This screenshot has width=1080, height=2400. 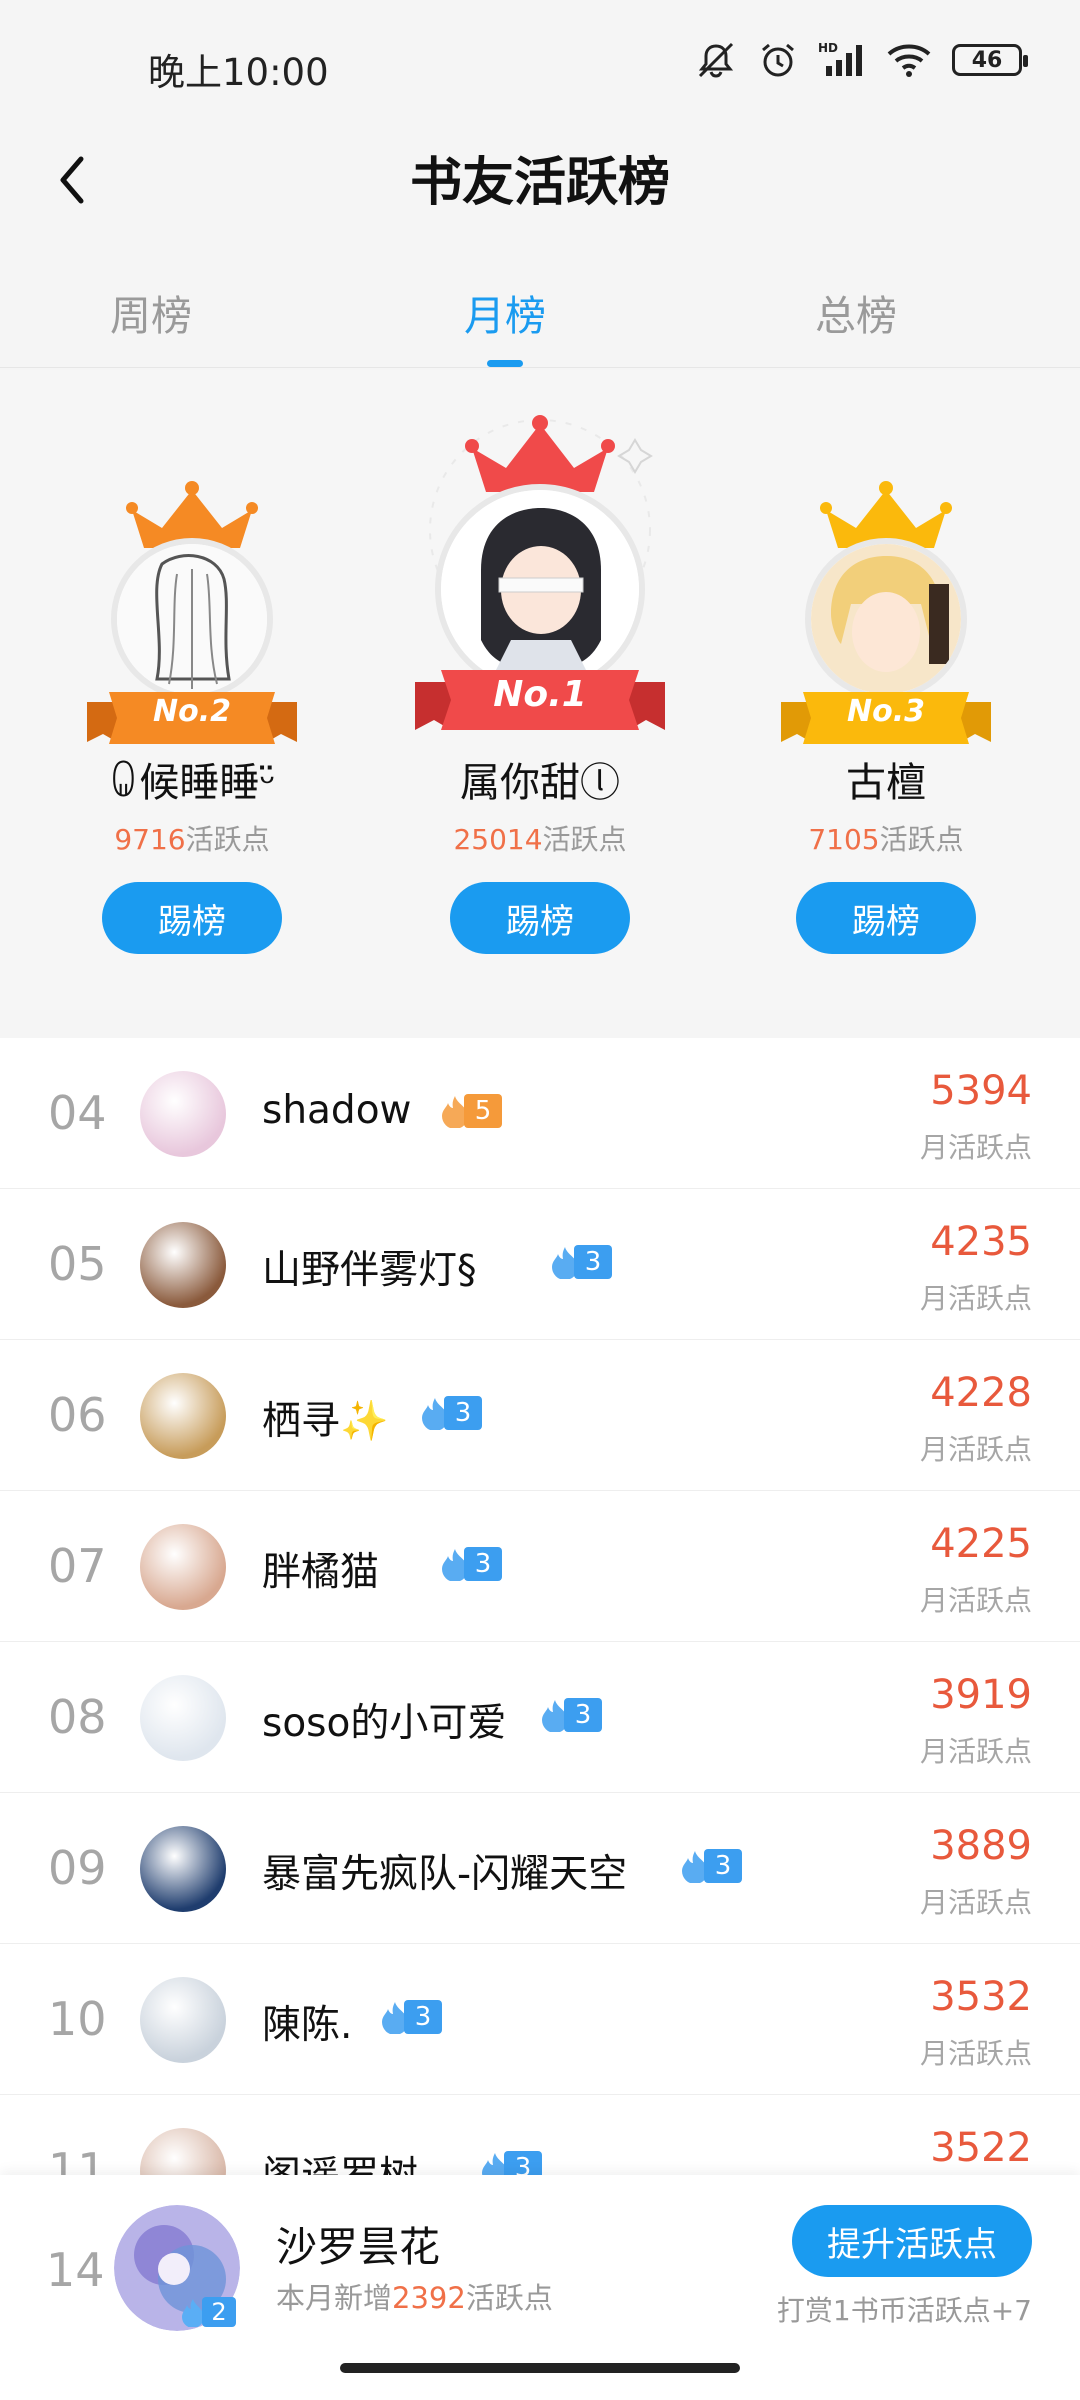 What do you see at coordinates (540, 589) in the screenshot?
I see `avatar-first` at bounding box center [540, 589].